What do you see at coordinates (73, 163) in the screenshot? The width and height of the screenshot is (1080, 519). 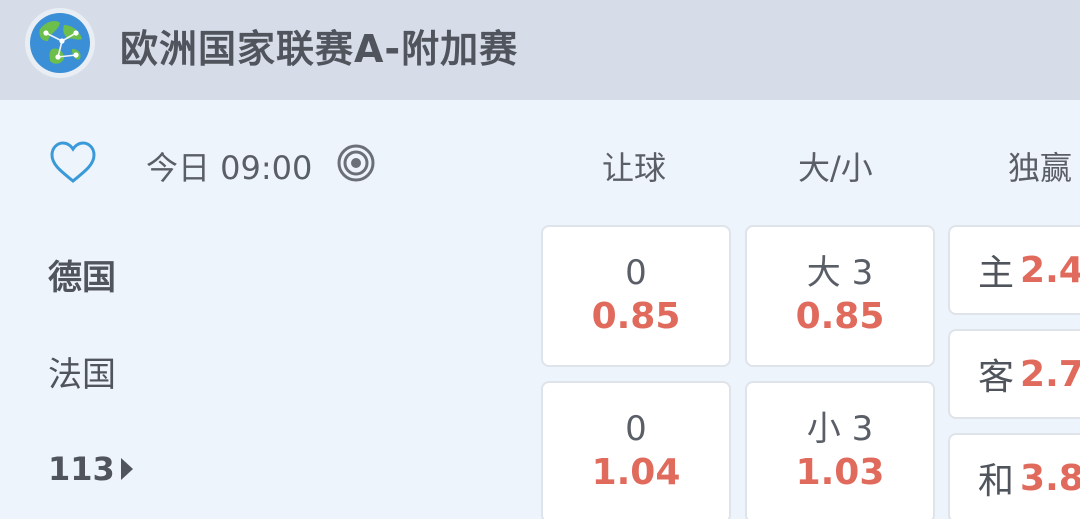 I see `heart-icon` at bounding box center [73, 163].